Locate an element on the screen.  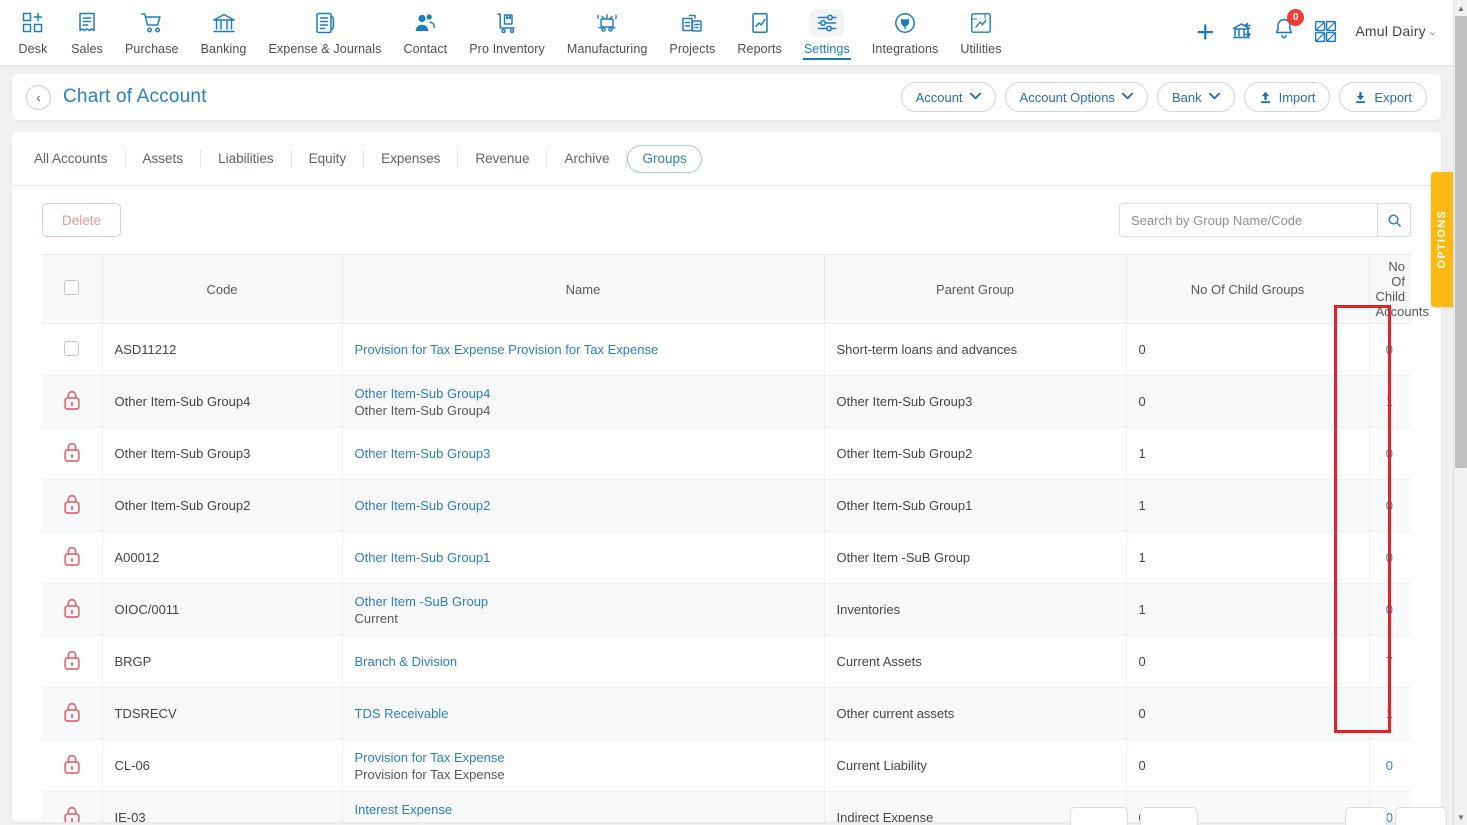
pagination-next-ghost is located at coordinates (1169, 816).